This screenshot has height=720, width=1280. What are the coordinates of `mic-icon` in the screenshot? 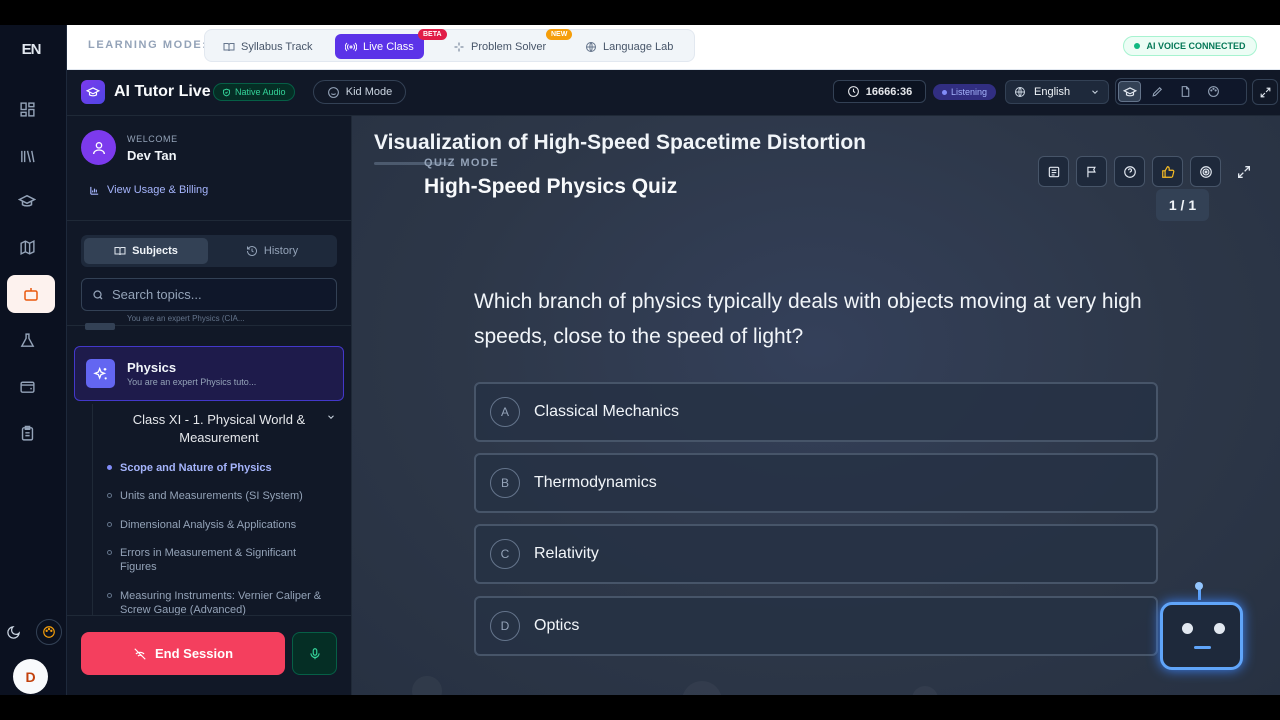 It's located at (314, 653).